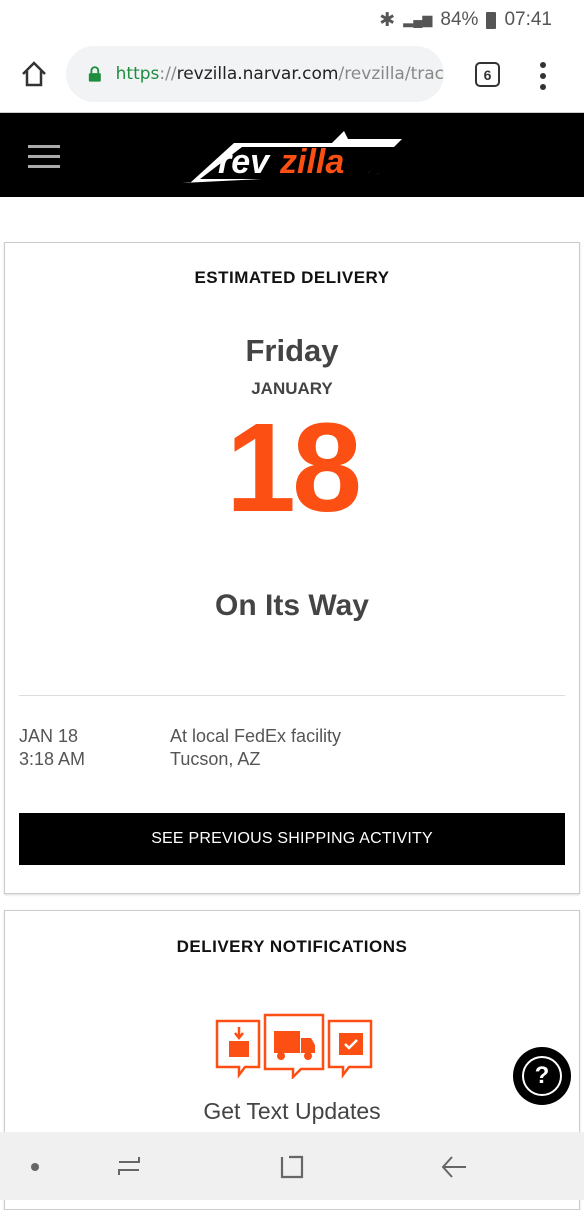  What do you see at coordinates (311, 162) in the screenshot?
I see `logo-zilla: zilla` at bounding box center [311, 162].